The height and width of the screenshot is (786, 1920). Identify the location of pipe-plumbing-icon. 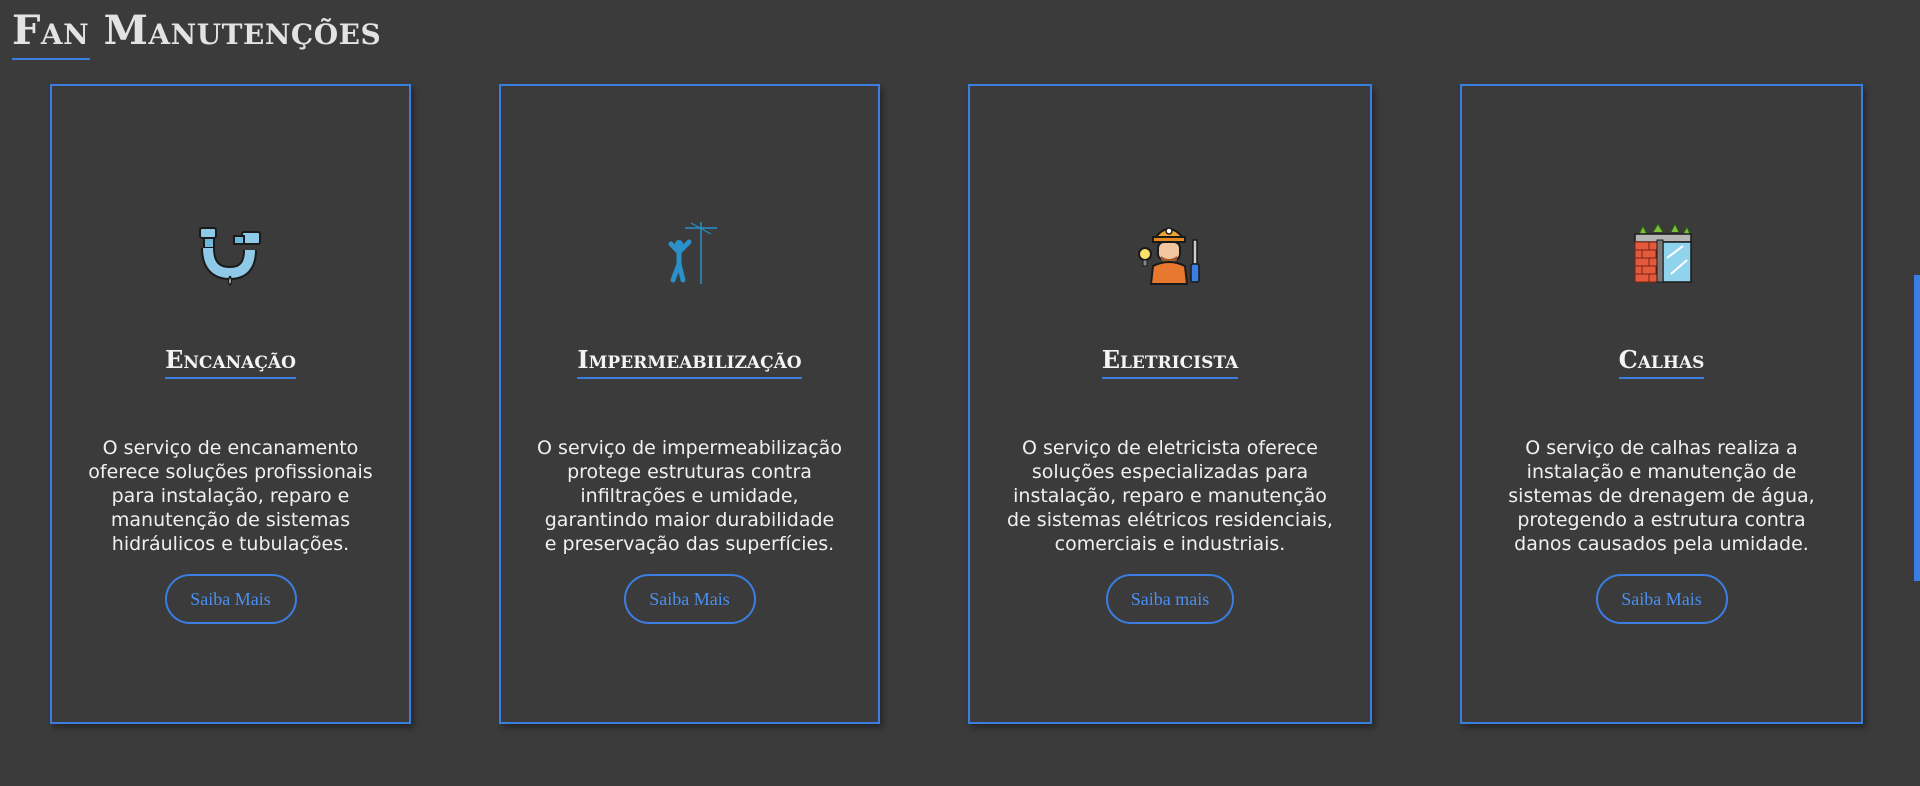
(231, 253).